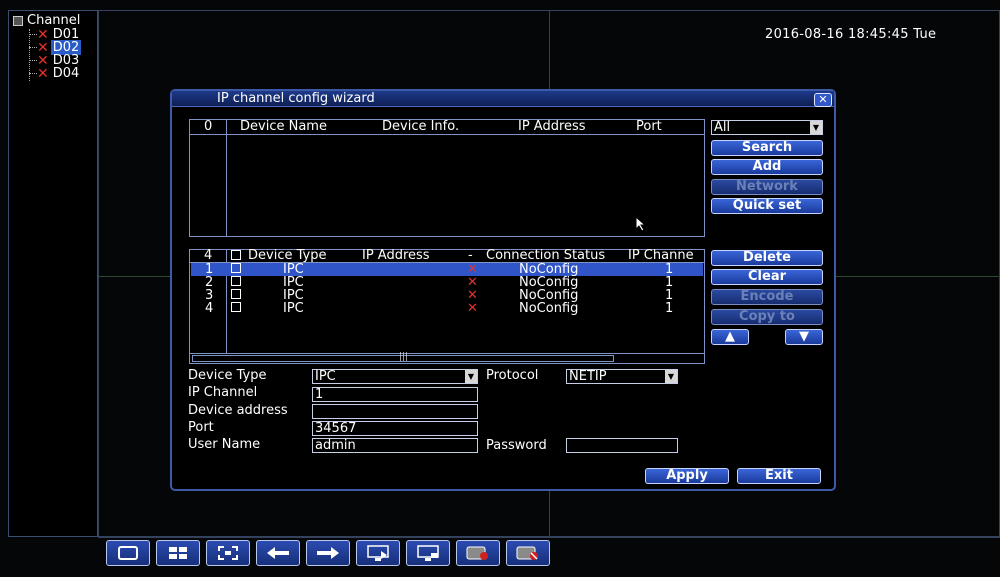 Image resolution: width=1000 pixels, height=577 pixels. I want to click on table-row: 4 IPC ✕ NoConfig 1, so click(447, 308).